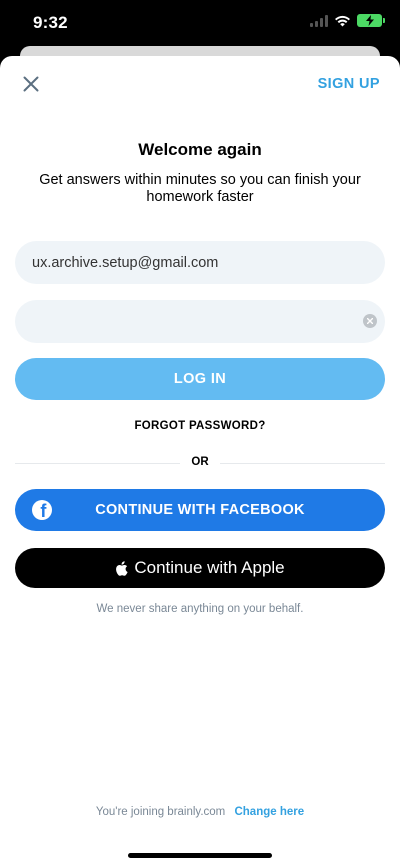 The width and height of the screenshot is (400, 866). Describe the element at coordinates (371, 20) in the screenshot. I see `battery-icon` at that location.